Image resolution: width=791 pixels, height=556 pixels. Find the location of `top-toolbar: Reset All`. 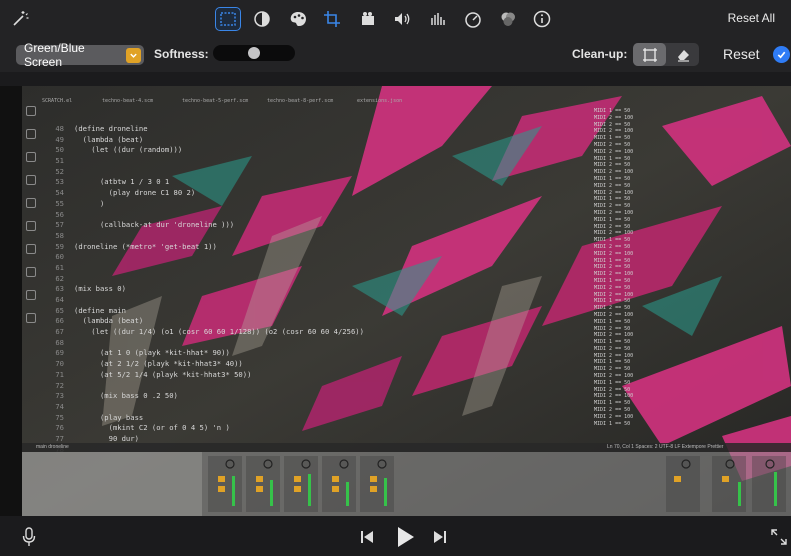

top-toolbar: Reset All is located at coordinates (395, 19).